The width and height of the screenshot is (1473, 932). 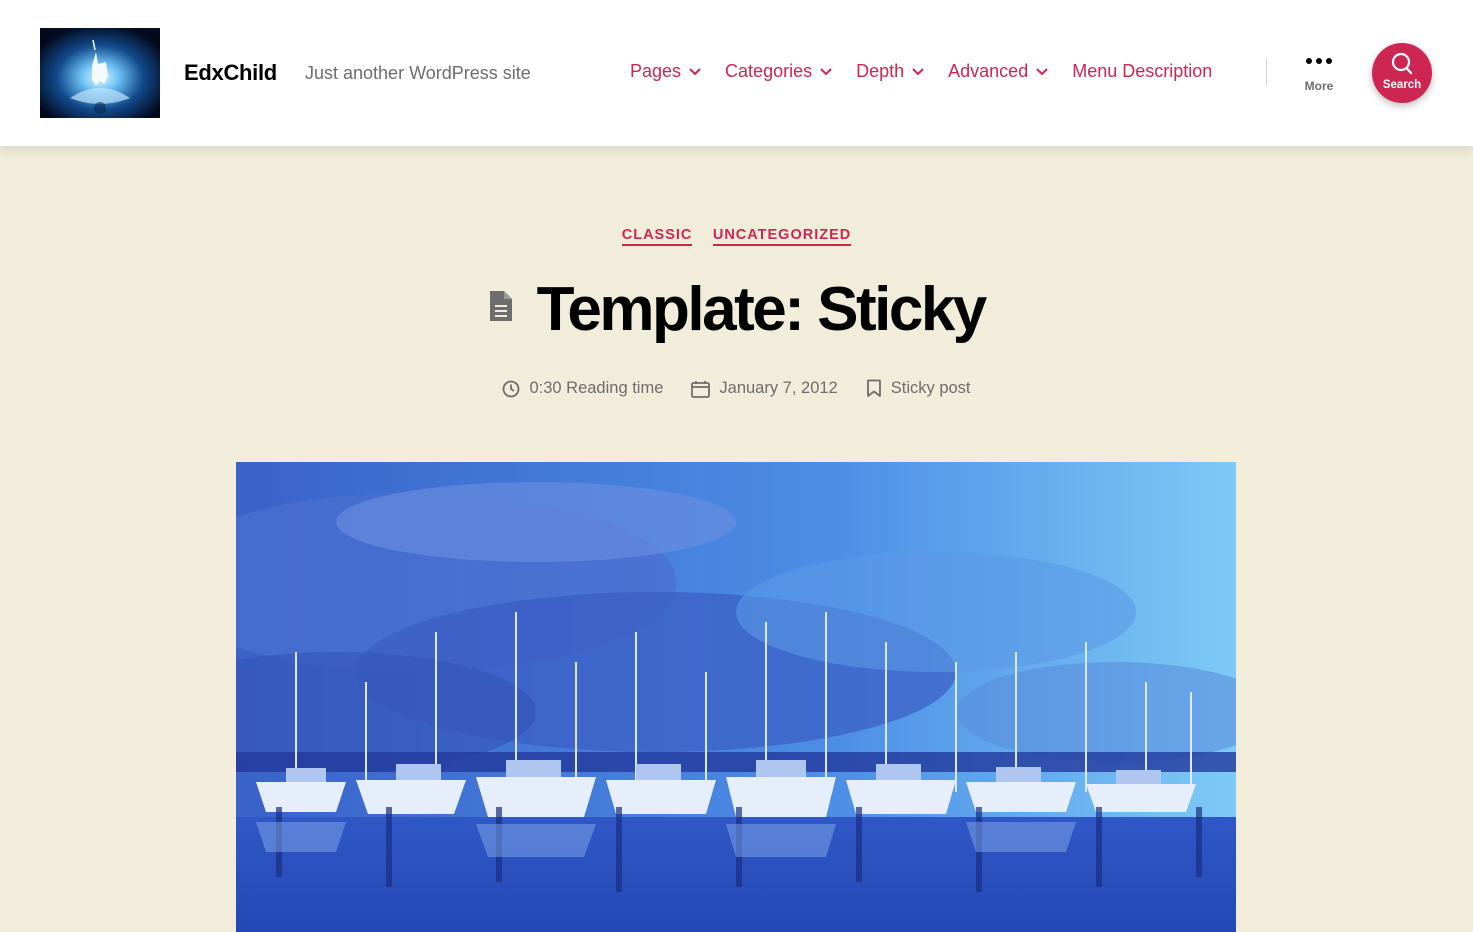 What do you see at coordinates (511, 388) in the screenshot?
I see `clock-icon` at bounding box center [511, 388].